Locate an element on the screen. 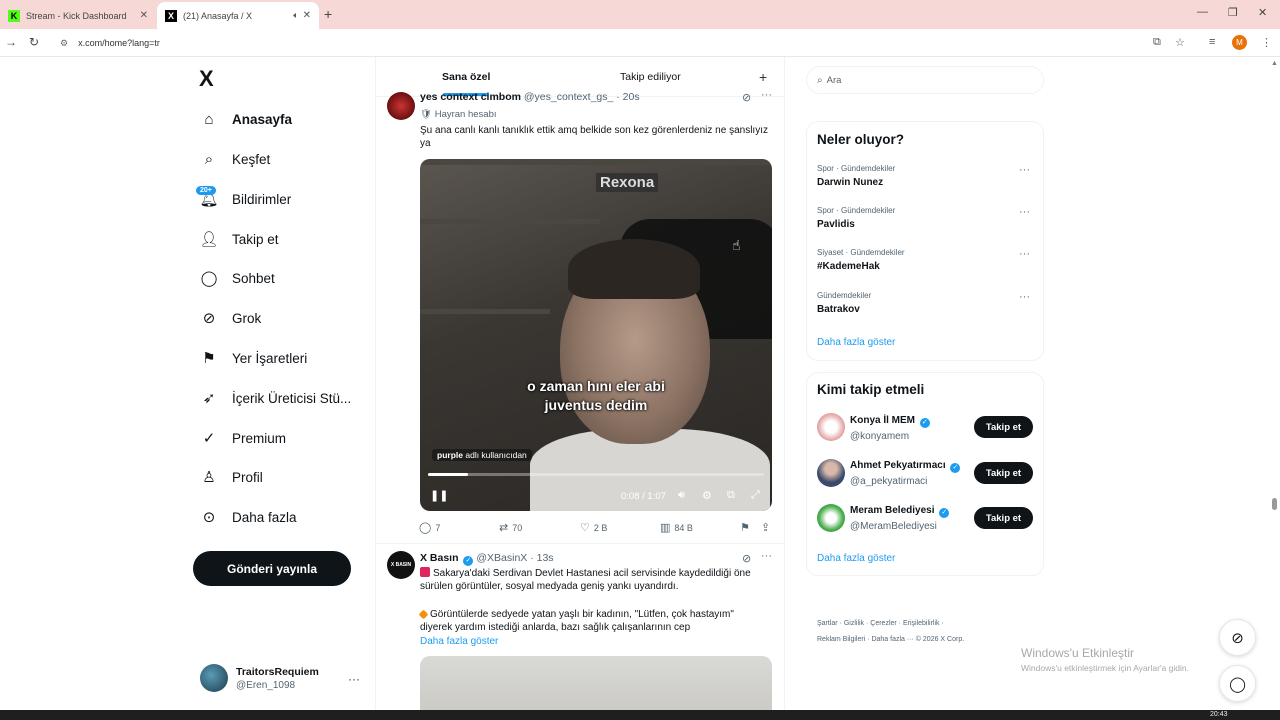  like-button: ♡ 2 B is located at coordinates (593, 527).